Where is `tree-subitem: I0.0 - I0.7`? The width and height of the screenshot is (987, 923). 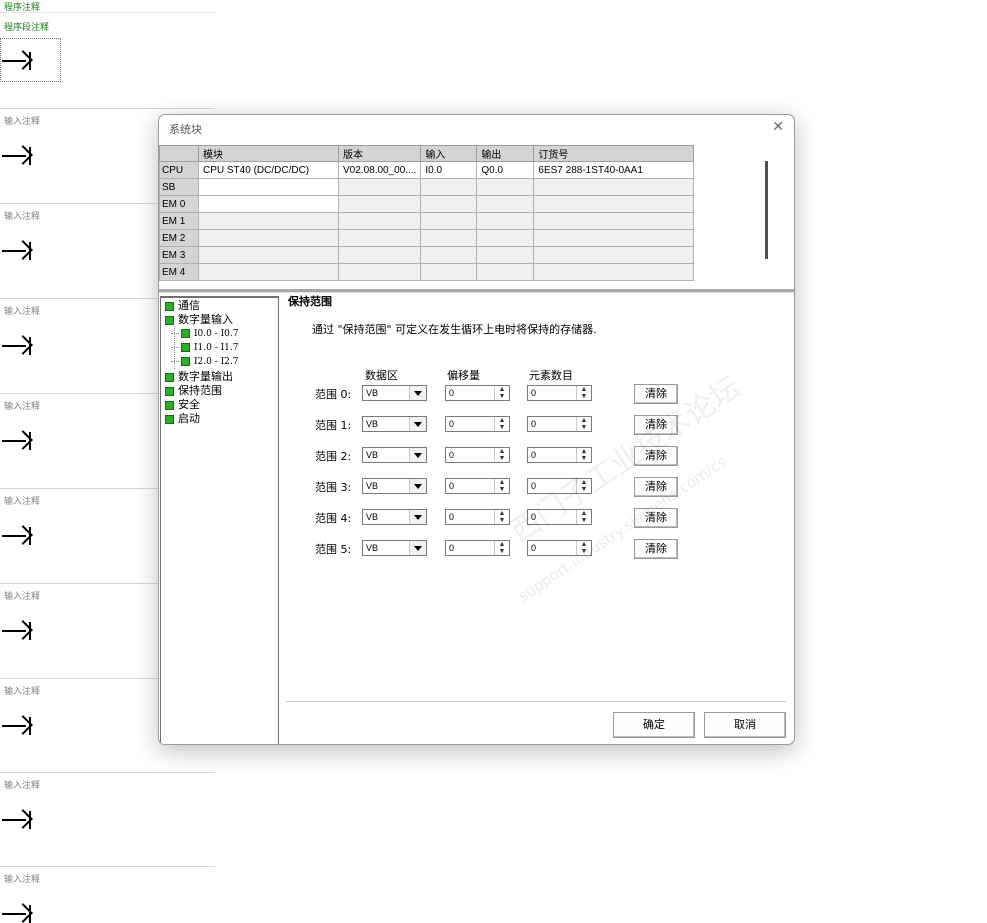
tree-subitem: I0.0 - I0.7 is located at coordinates (205, 334).